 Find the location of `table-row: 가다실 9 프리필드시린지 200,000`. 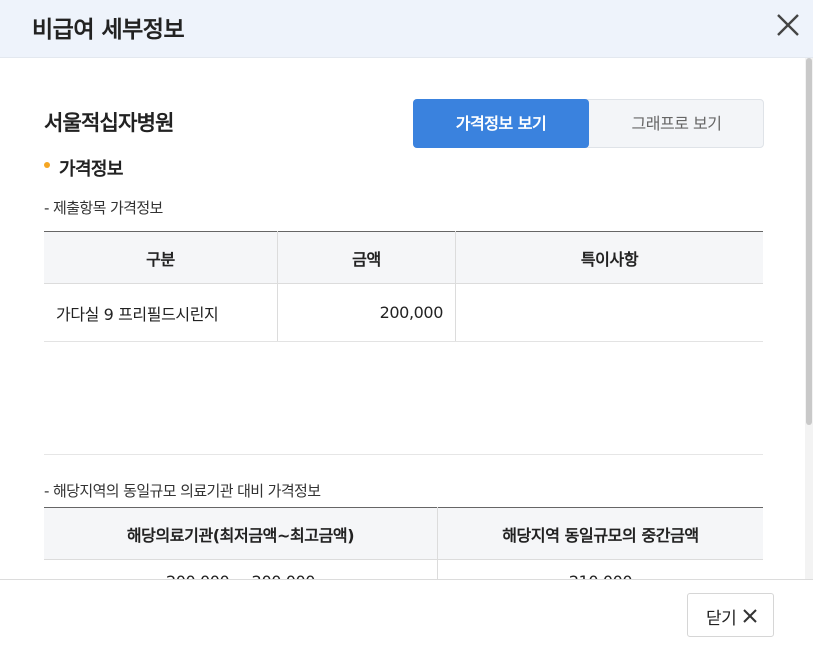

table-row: 가다실 9 프리필드시린지 200,000 is located at coordinates (403, 312).